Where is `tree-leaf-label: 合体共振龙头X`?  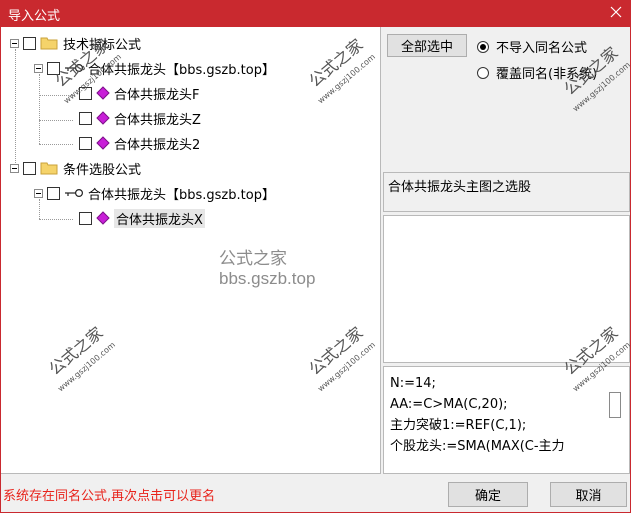
tree-leaf-label: 合体共振龙头X is located at coordinates (159, 218).